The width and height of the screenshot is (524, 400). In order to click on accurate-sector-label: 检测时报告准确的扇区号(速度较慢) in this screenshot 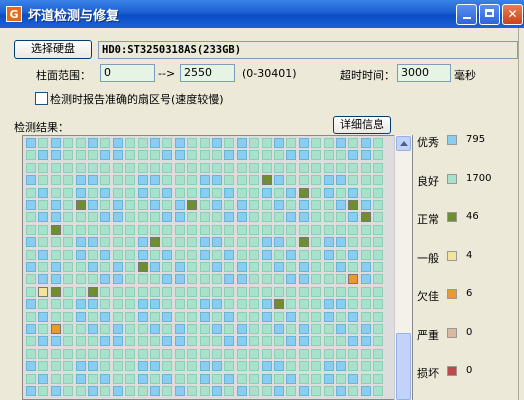, I will do `click(137, 99)`.